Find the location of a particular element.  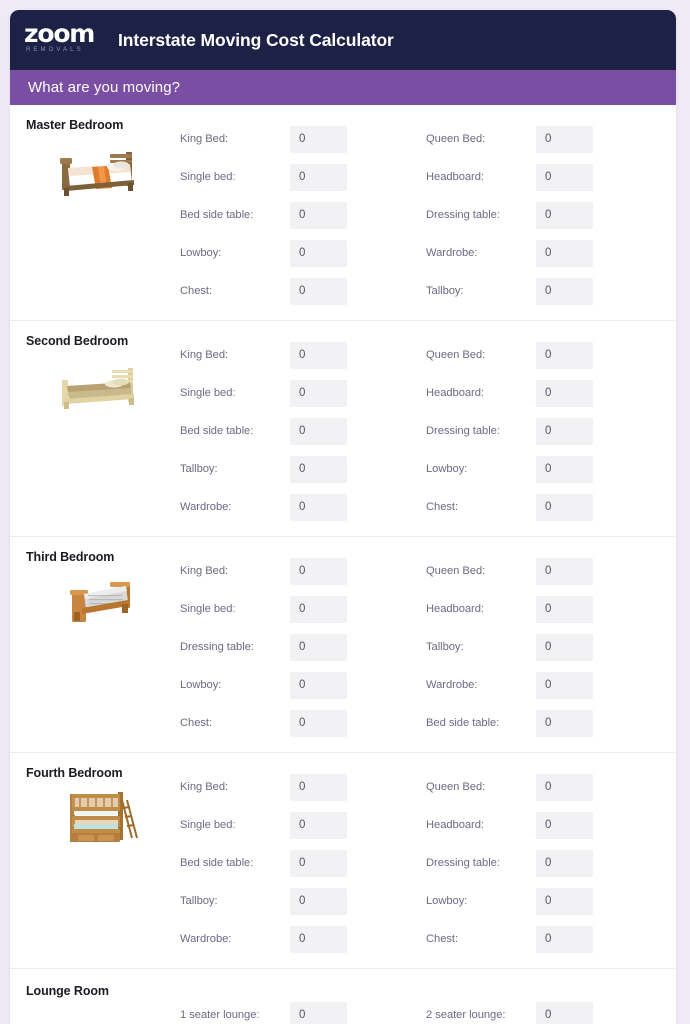

section-heading: What are you moving? is located at coordinates (104, 87).